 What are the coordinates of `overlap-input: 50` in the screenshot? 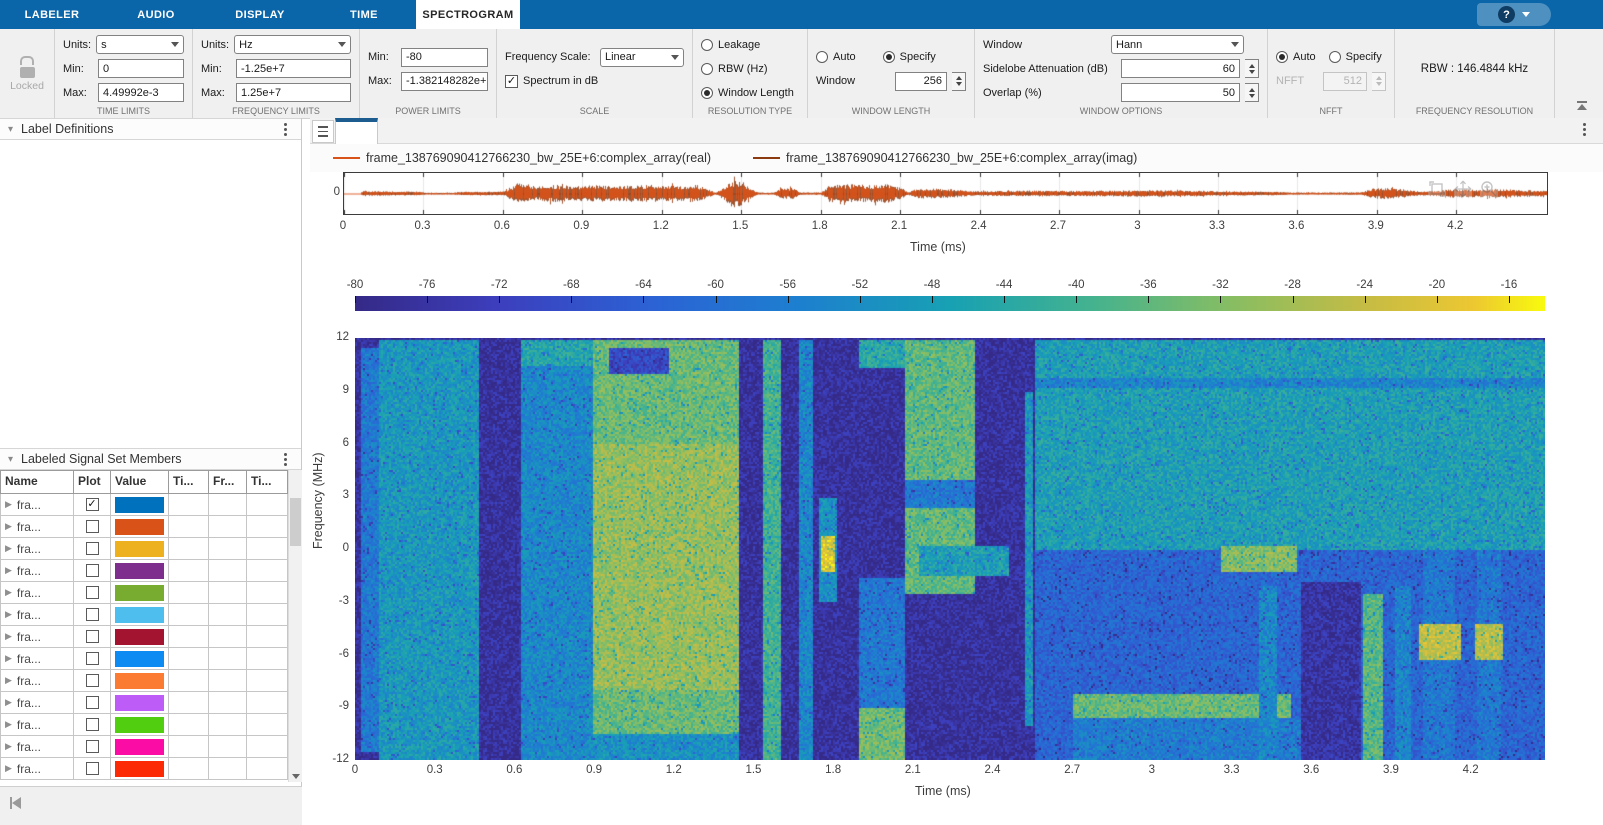 It's located at (1180, 92).